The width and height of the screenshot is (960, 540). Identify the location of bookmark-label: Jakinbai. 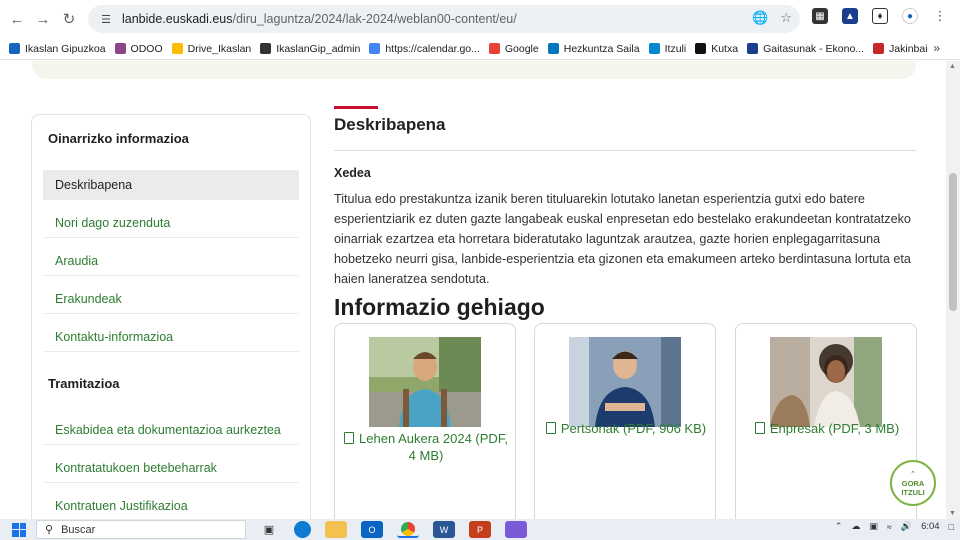
(908, 48).